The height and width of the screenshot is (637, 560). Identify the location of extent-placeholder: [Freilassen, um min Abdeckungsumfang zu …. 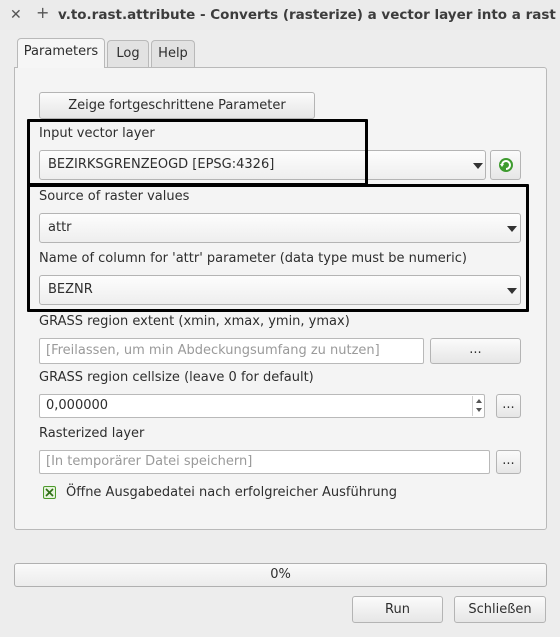
(213, 350).